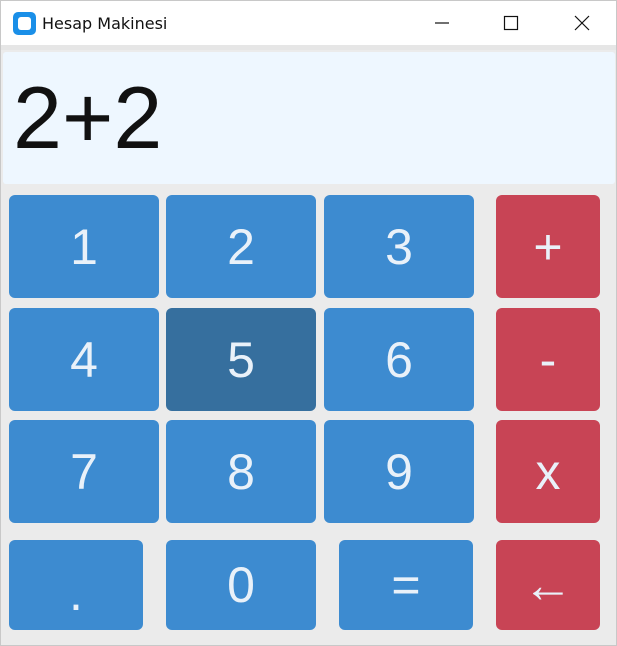 The image size is (617, 646). What do you see at coordinates (399, 359) in the screenshot?
I see `key-6: 6` at bounding box center [399, 359].